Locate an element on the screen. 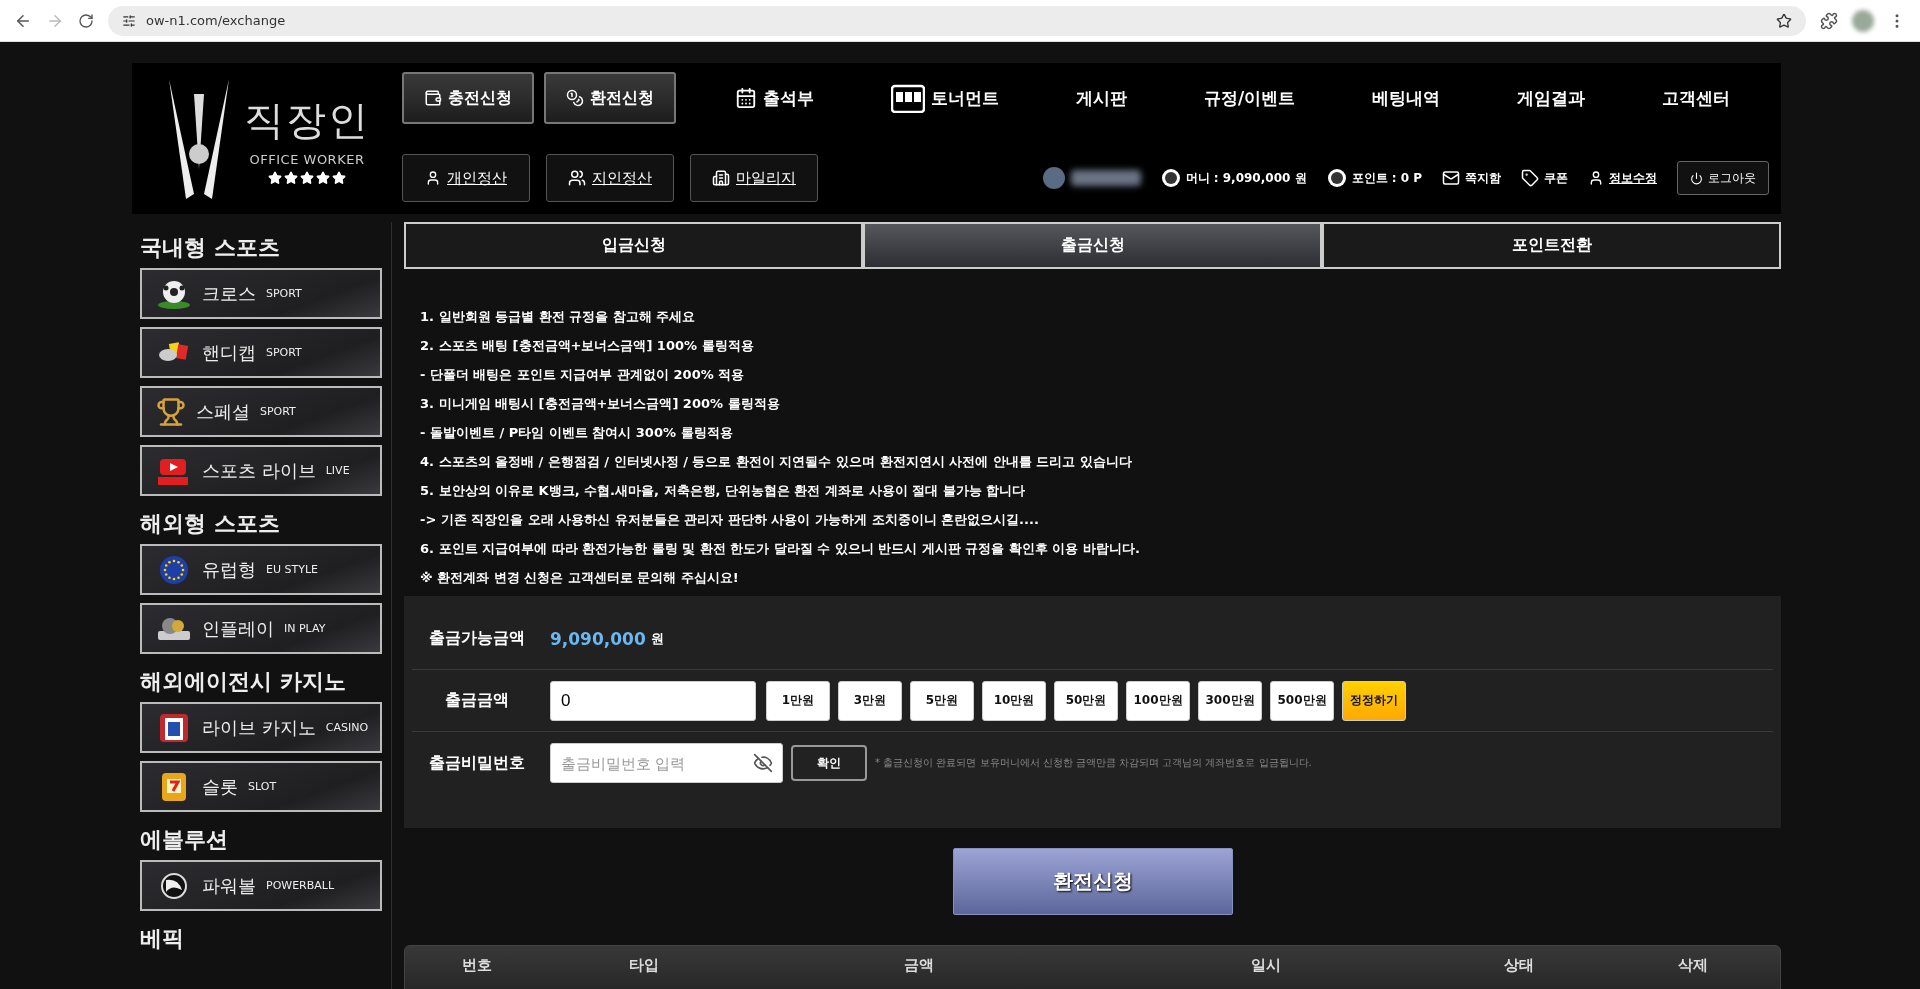 This screenshot has height=989, width=1920. field-label: 출금비밀번호 is located at coordinates (477, 763).